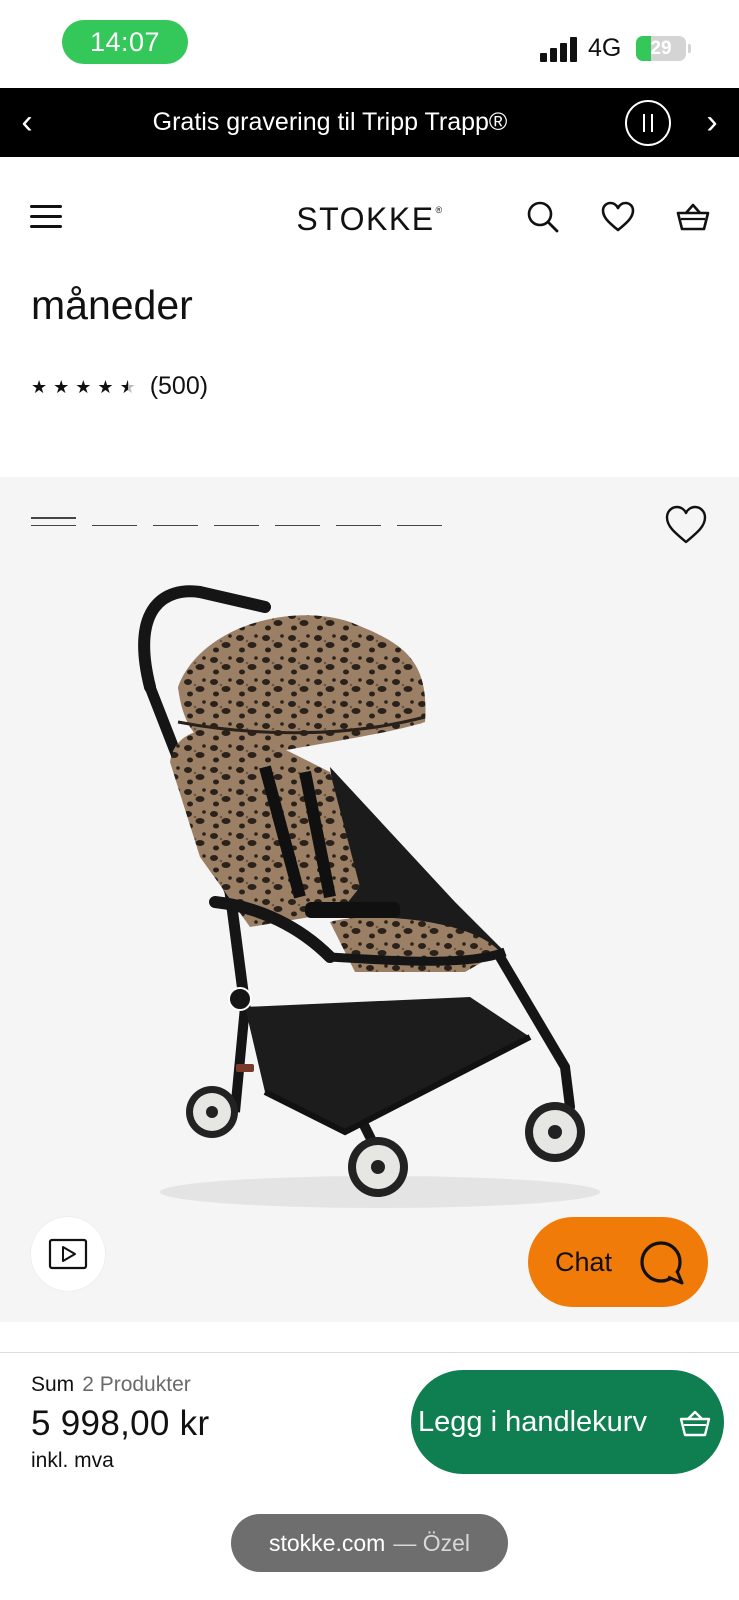 The height and width of the screenshot is (1600, 739). I want to click on menu-icon, so click(46, 217).